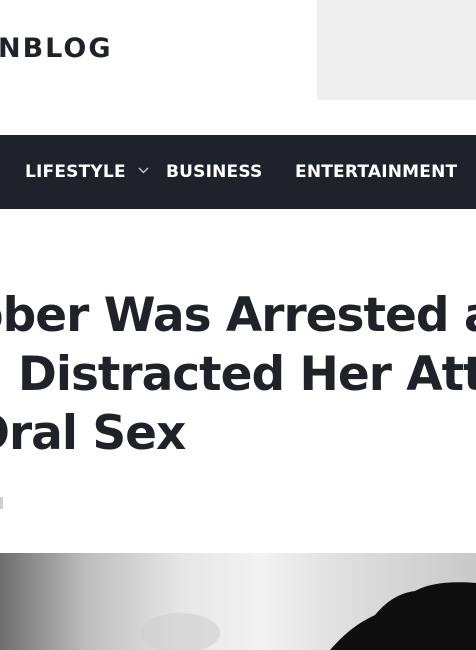 This screenshot has height=650, width=476. I want to click on nav-item-label: BUSINESS, so click(214, 172).